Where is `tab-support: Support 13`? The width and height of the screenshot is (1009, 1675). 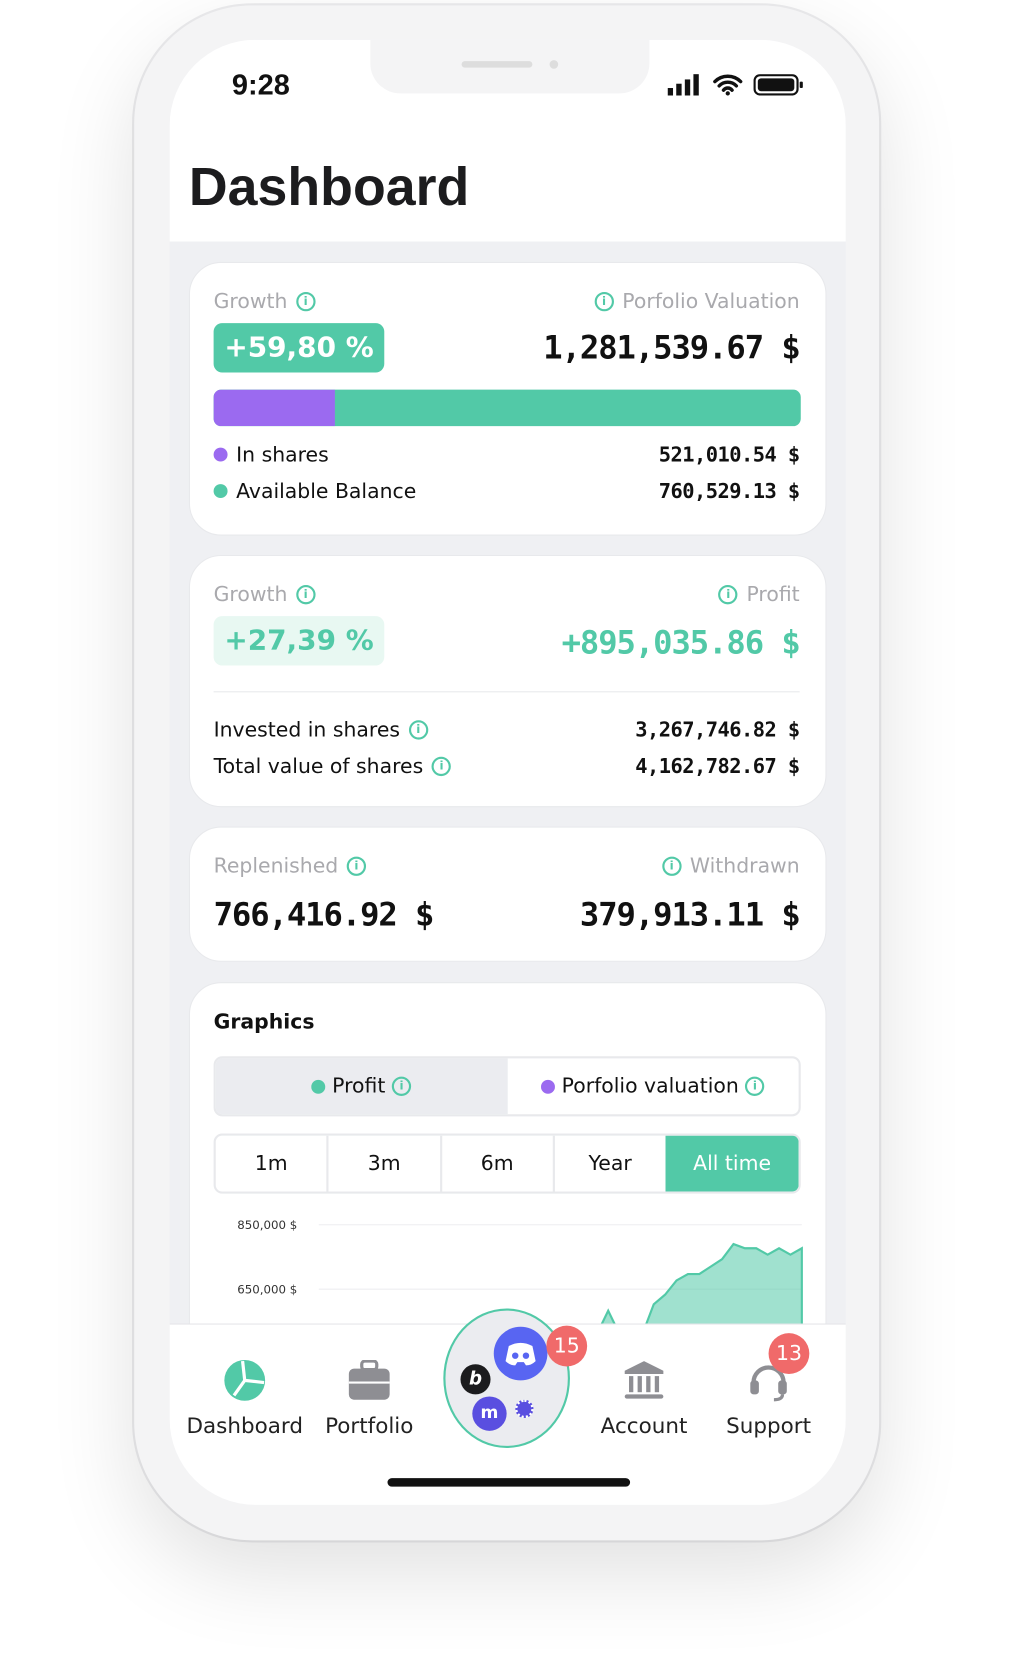 tab-support: Support 13 is located at coordinates (769, 1398).